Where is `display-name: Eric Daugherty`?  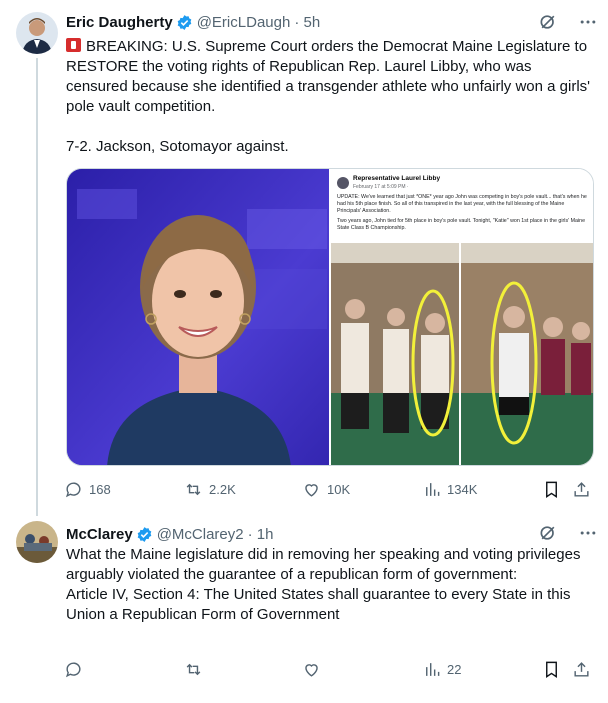
display-name: Eric Daugherty is located at coordinates (119, 22).